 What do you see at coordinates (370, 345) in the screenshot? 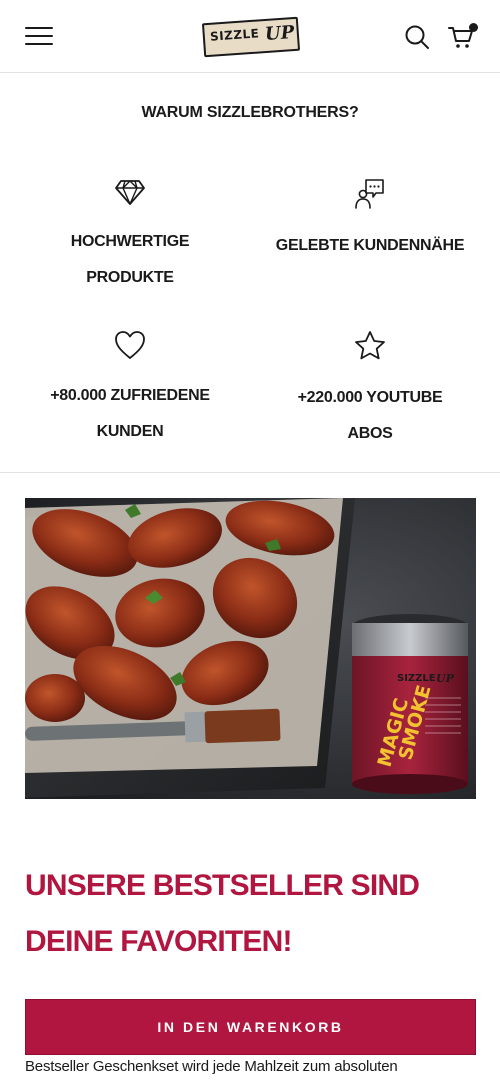
I see `star-icon` at bounding box center [370, 345].